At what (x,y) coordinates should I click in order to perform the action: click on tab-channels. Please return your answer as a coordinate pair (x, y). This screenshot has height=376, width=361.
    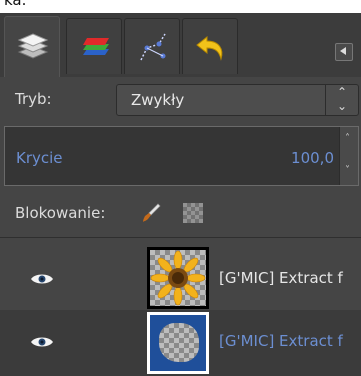
    Looking at the image, I should click on (94, 46).